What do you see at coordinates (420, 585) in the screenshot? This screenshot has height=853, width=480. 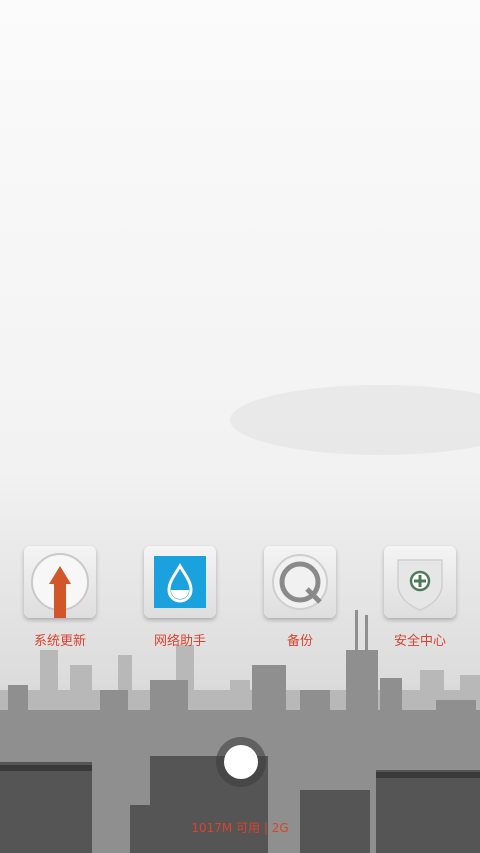 I see `shield-plus-icon` at bounding box center [420, 585].